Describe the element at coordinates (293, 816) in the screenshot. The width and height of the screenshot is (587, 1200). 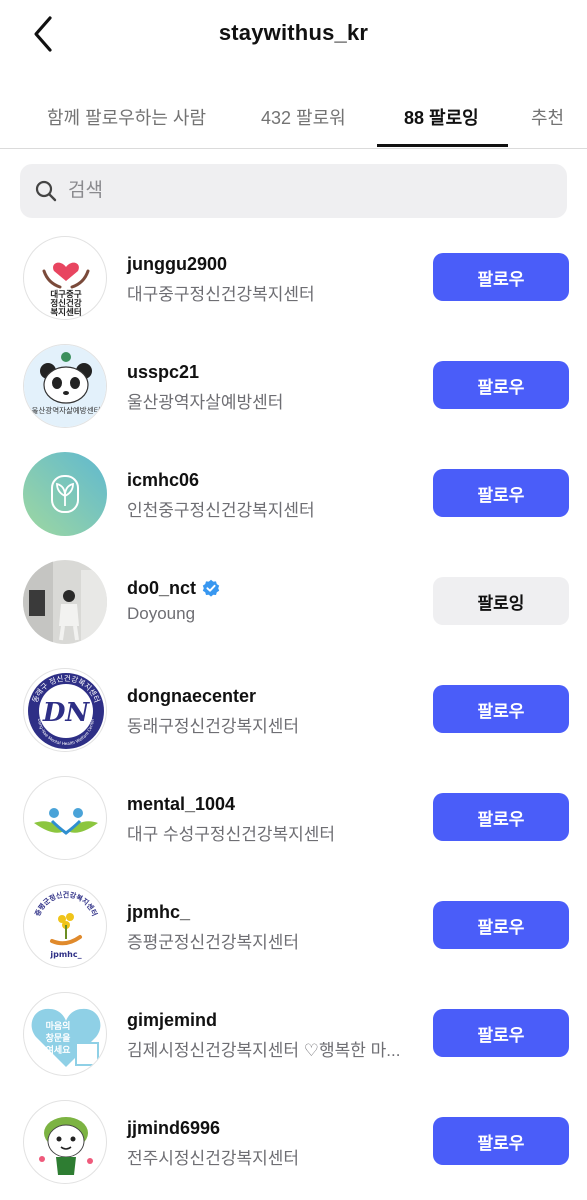
I see `list-item: mental_1004 대구 수성구정신건강복지센터 팔로우` at that location.